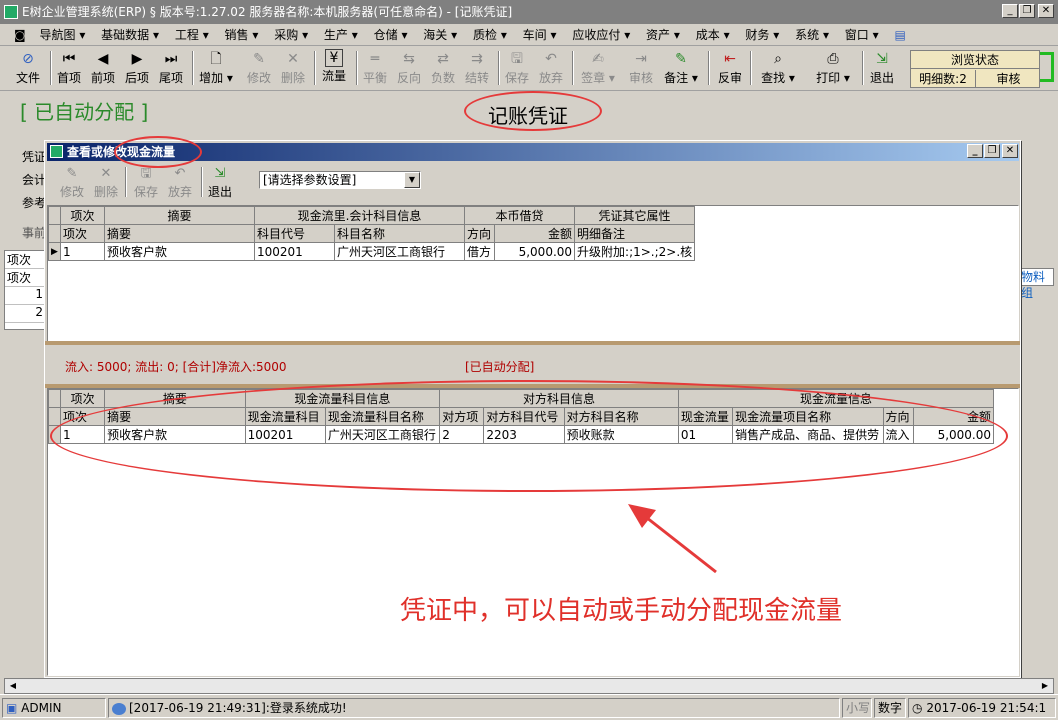 This screenshot has width=1058, height=720. What do you see at coordinates (71, 192) in the screenshot?
I see `dialog-edit-label: 修改` at bounding box center [71, 192].